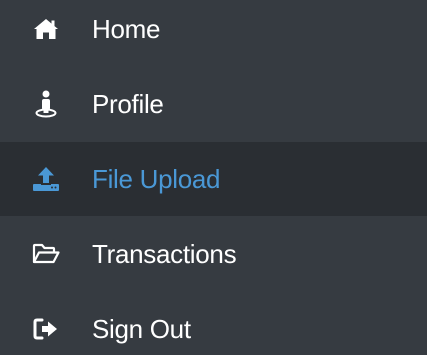 This screenshot has width=427, height=355. Describe the element at coordinates (128, 104) in the screenshot. I see `sidebar-item-label: Profile` at that location.